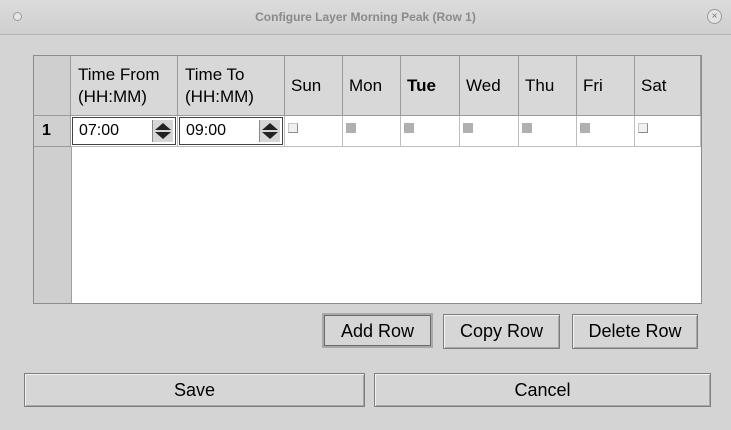 This screenshot has width=731, height=430. What do you see at coordinates (668, 131) in the screenshot?
I see `sat-cell` at bounding box center [668, 131].